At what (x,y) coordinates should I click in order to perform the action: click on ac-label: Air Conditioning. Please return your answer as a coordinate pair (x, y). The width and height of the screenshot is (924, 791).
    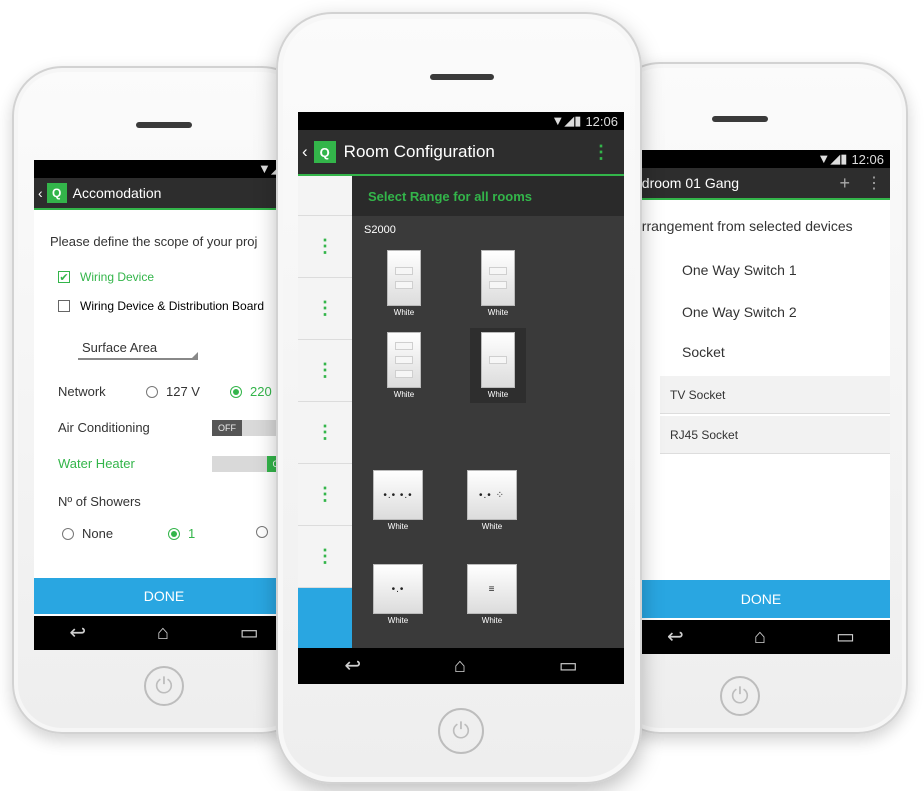
    Looking at the image, I should click on (104, 427).